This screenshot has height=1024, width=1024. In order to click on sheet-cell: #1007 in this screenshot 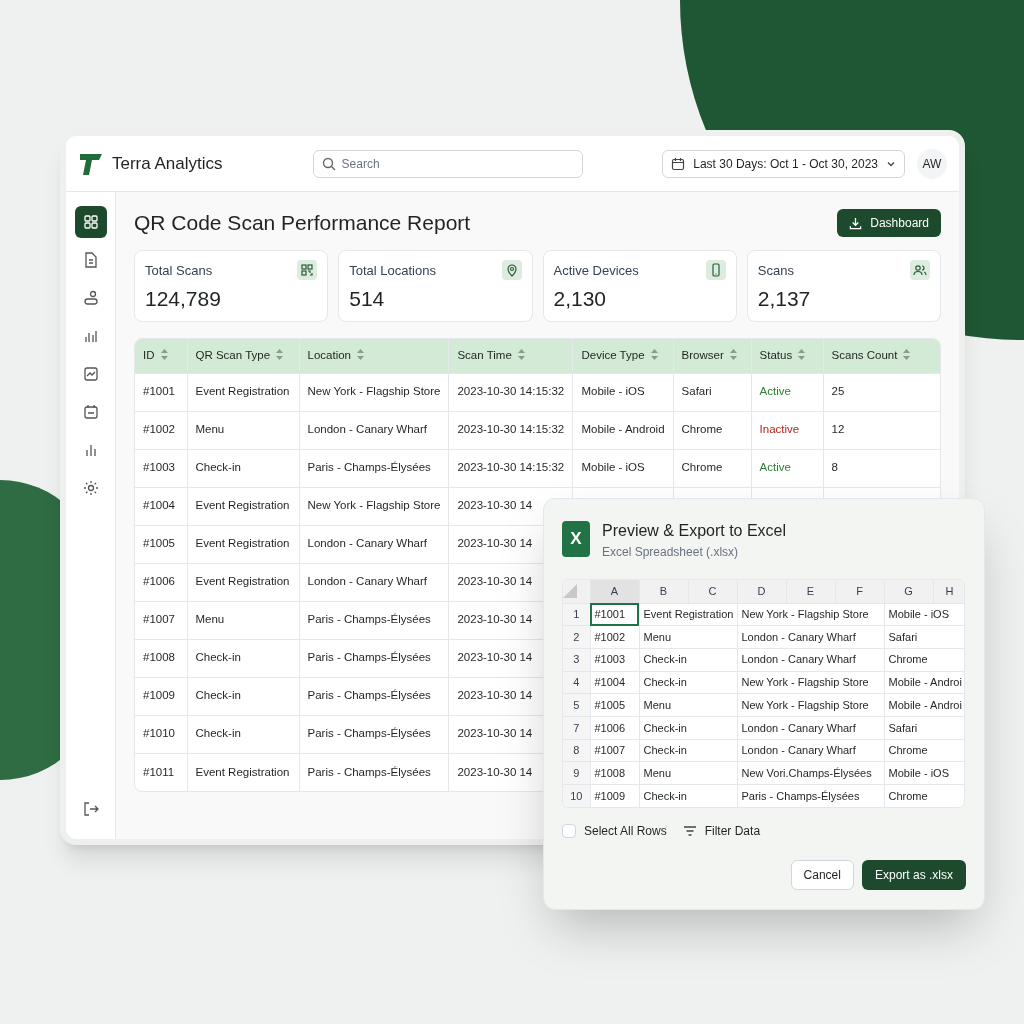, I will do `click(610, 750)`.